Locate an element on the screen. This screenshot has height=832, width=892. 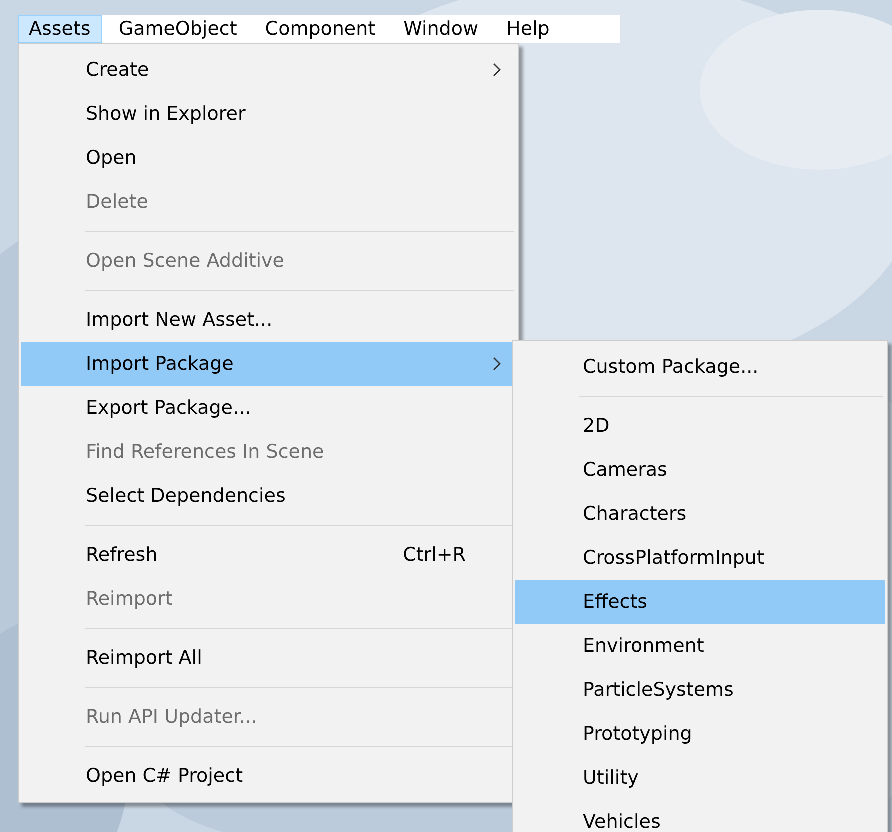
menu-item: Environment is located at coordinates (700, 646).